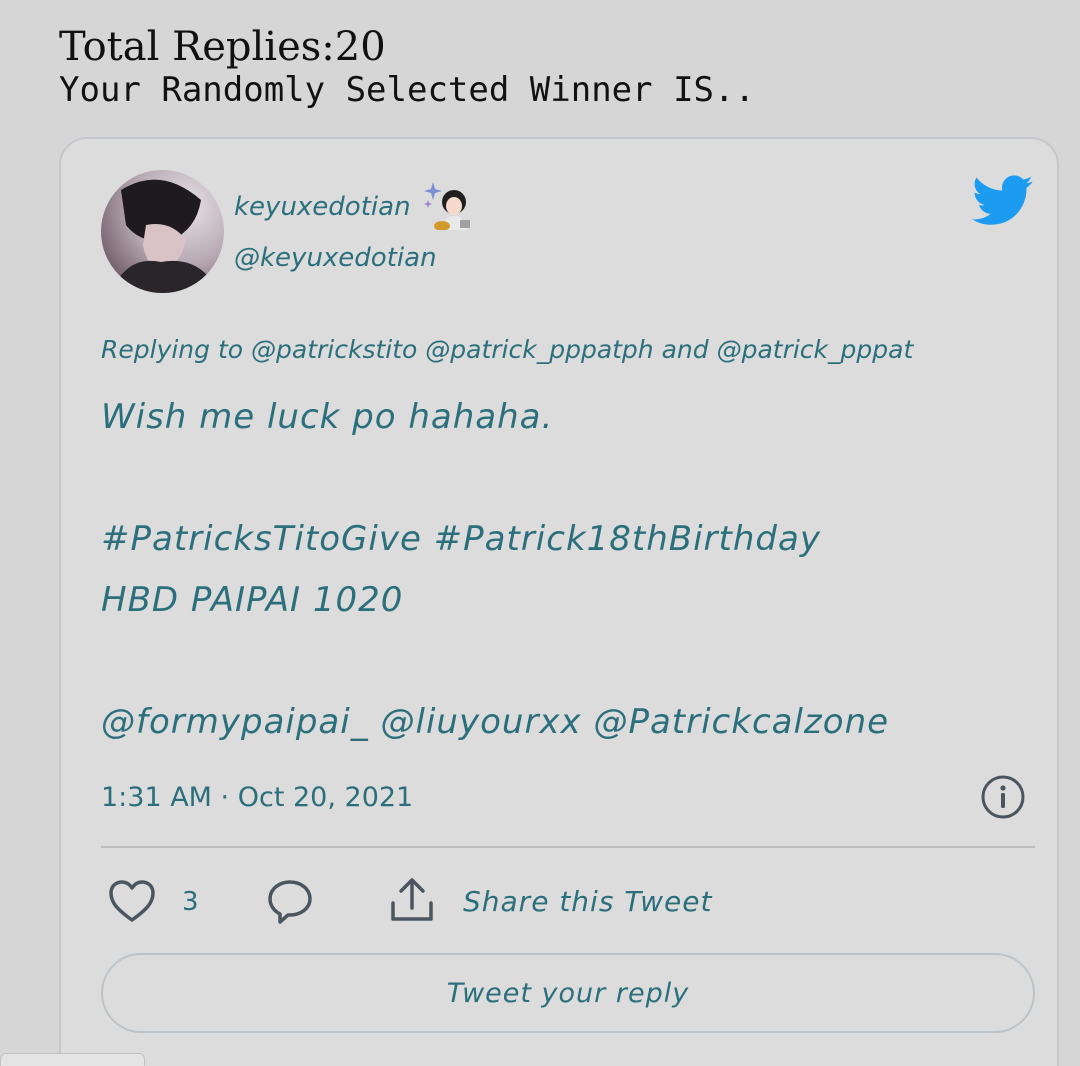 The height and width of the screenshot is (1066, 1080). Describe the element at coordinates (190, 902) in the screenshot. I see `like-count: 3` at that location.